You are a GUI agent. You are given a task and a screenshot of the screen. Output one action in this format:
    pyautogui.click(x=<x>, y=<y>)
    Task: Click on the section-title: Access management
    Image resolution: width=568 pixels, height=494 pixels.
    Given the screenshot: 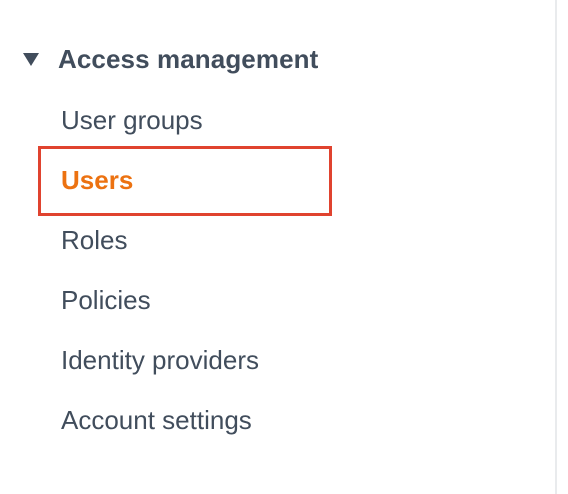 What is the action you would take?
    pyautogui.click(x=188, y=58)
    